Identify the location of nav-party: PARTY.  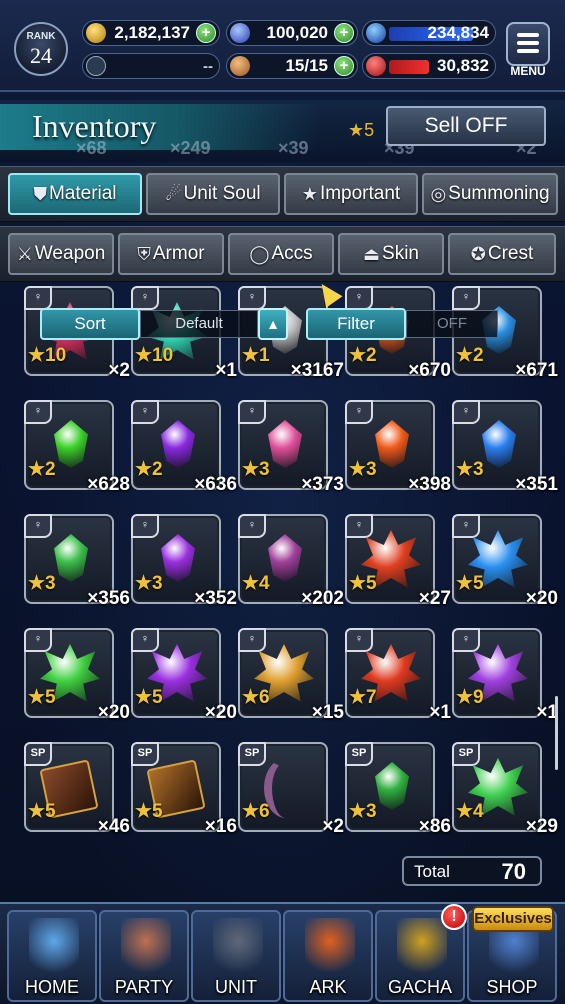
(144, 956).